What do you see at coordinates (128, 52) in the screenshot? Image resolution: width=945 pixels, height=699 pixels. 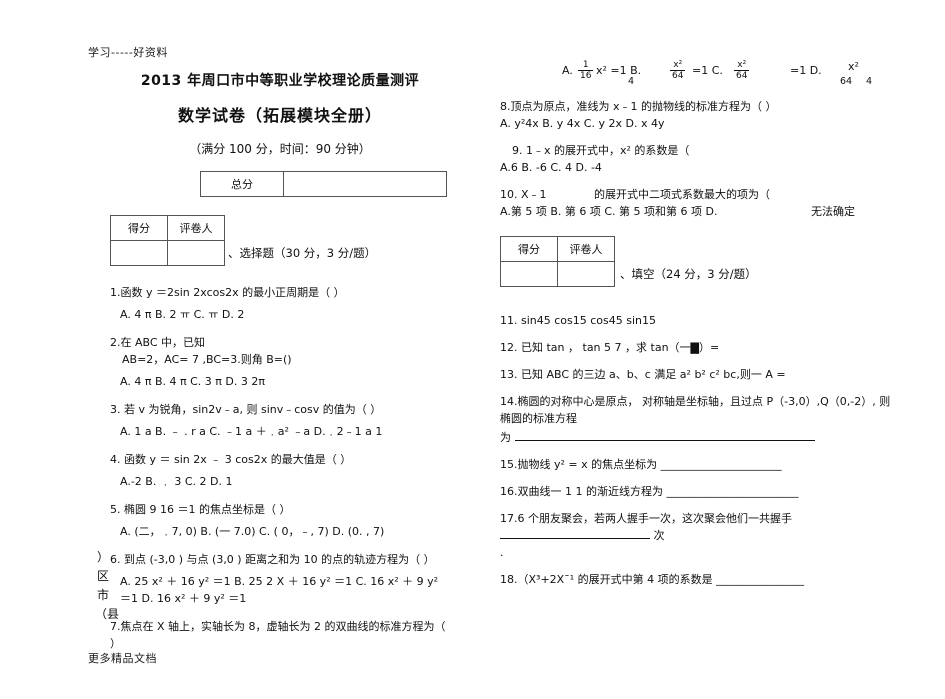 I see `watermark-top: 学习-----好资料` at bounding box center [128, 52].